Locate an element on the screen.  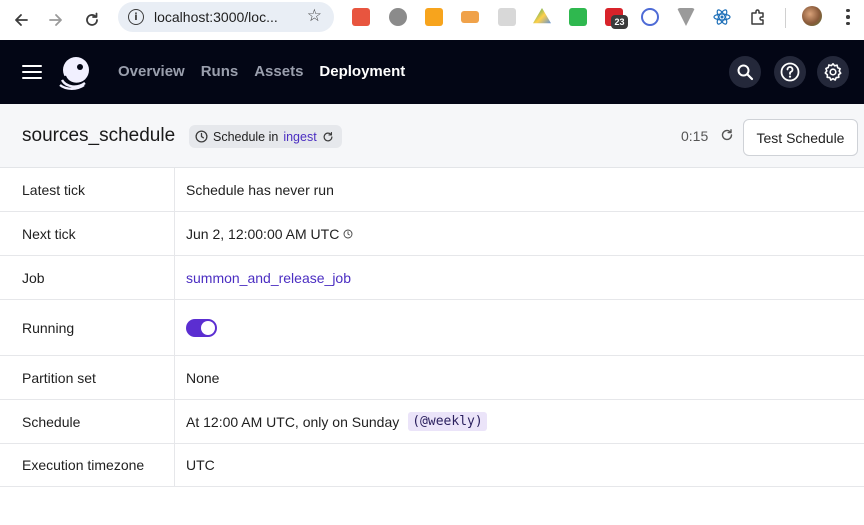
nav-deployment: Deployment is located at coordinates (362, 71).